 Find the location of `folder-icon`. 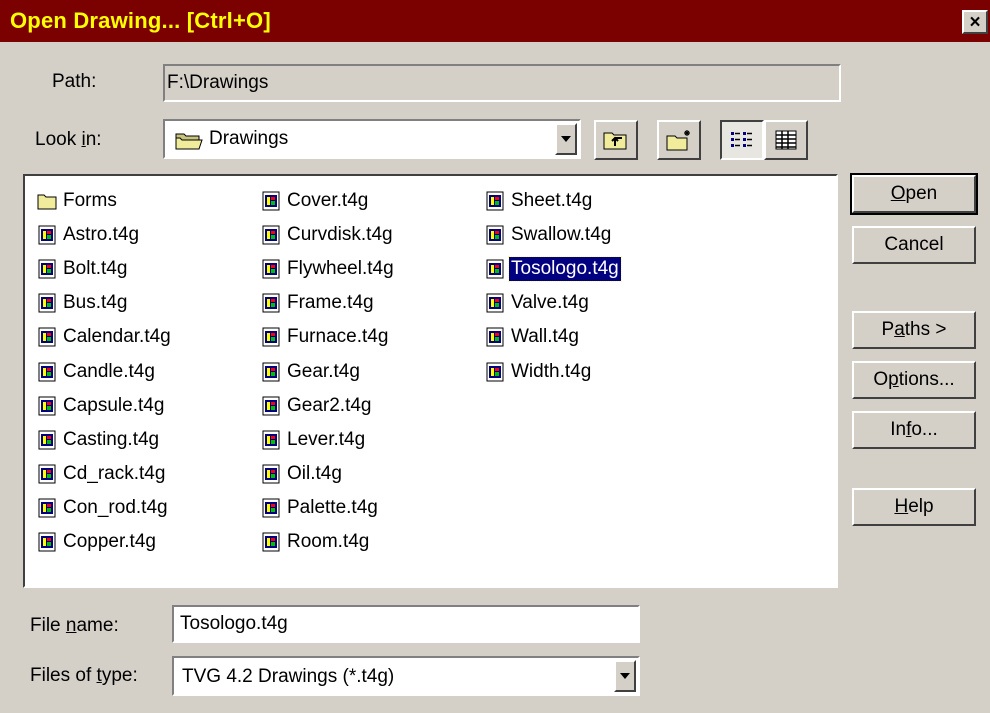

folder-icon is located at coordinates (47, 201).